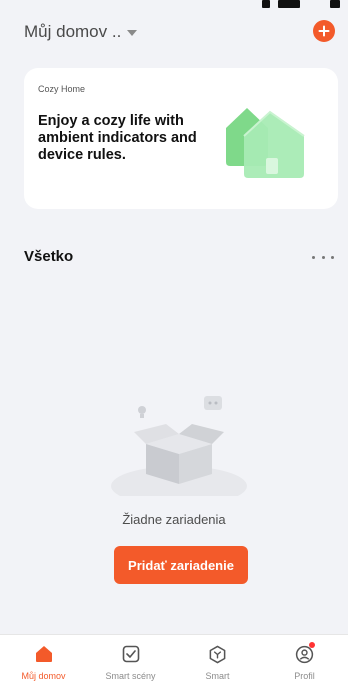 Image resolution: width=348 pixels, height=685 pixels. I want to click on home-selector: Můj domov .., so click(81, 32).